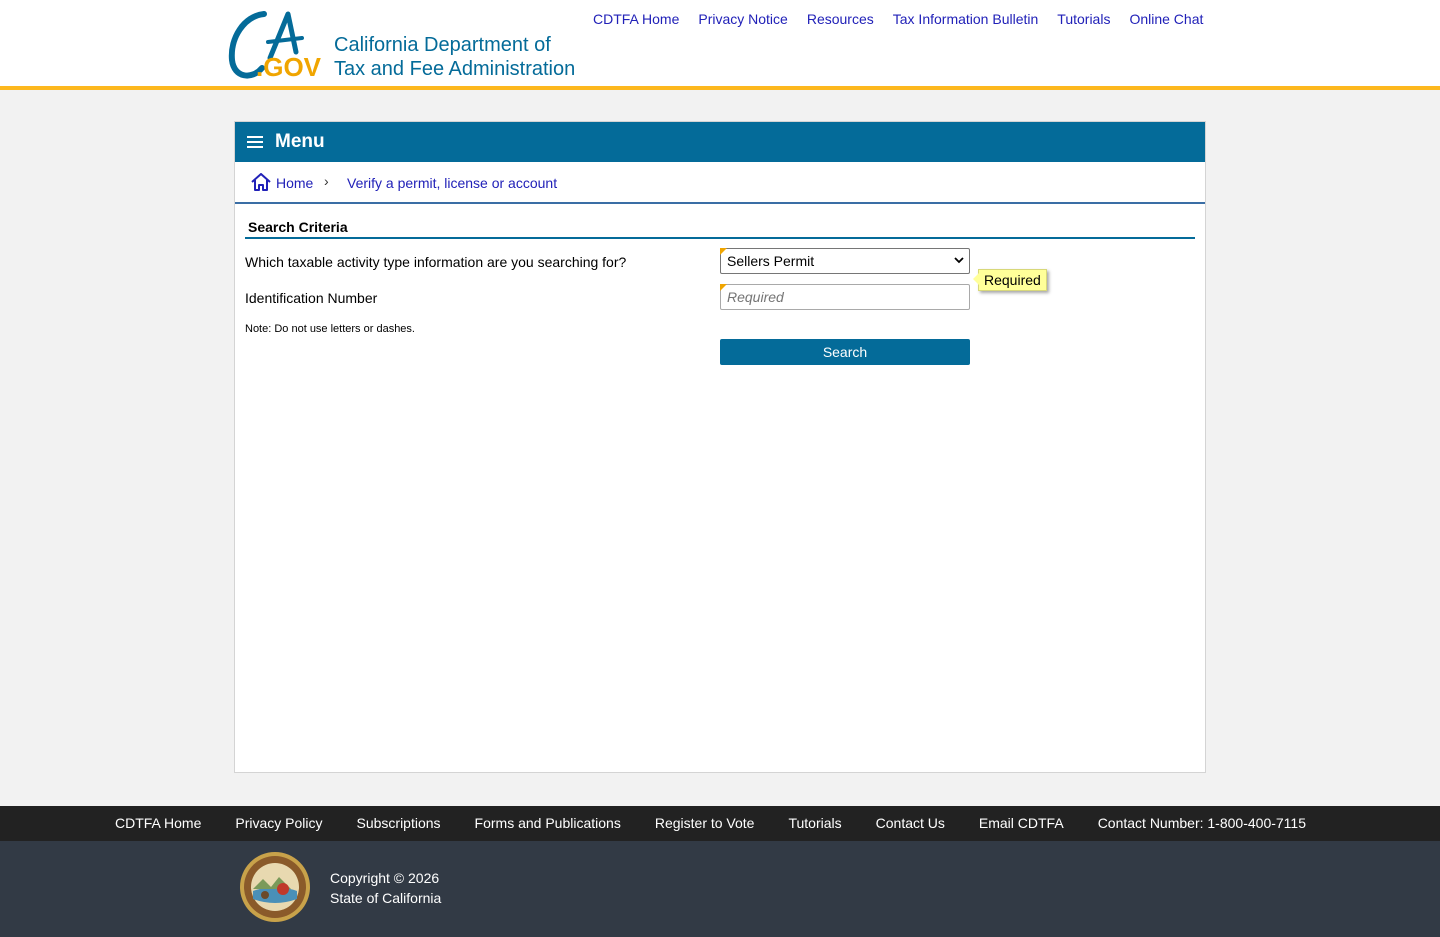 This screenshot has width=1440, height=937. What do you see at coordinates (385, 888) in the screenshot?
I see `copyright: Copyright © 2026 State of California` at bounding box center [385, 888].